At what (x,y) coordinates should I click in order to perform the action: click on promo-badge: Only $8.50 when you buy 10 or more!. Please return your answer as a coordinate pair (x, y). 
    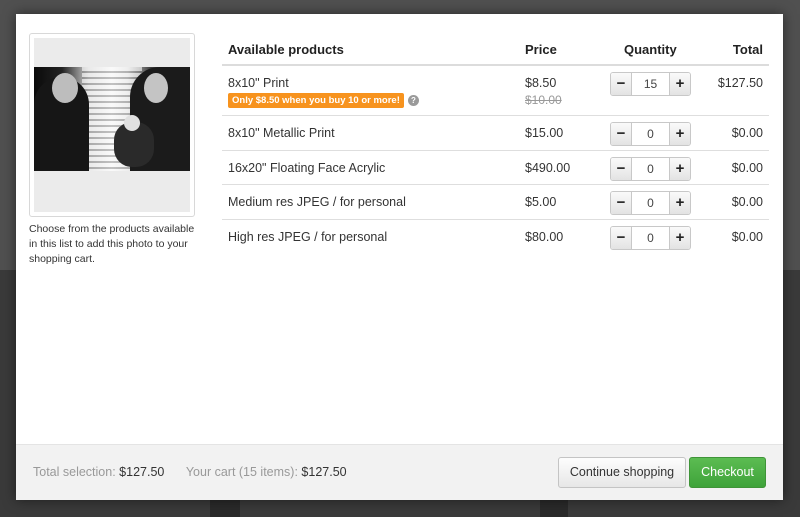
    Looking at the image, I should click on (316, 100).